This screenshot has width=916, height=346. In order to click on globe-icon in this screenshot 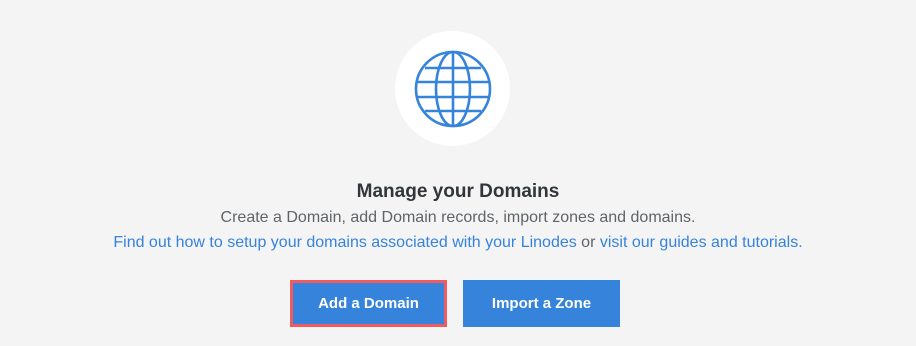, I will do `click(452, 88)`.